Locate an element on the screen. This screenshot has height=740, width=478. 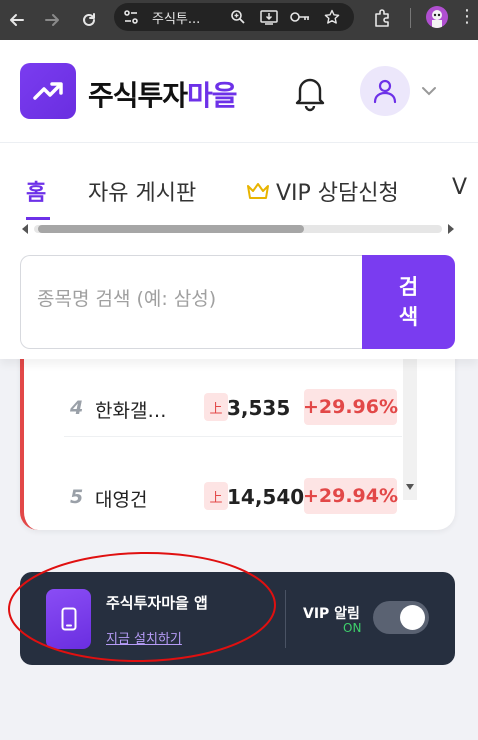
app-install-banner: 주식투자마을 앱 지금 설치하기 VIP 알림 ON is located at coordinates (237, 618).